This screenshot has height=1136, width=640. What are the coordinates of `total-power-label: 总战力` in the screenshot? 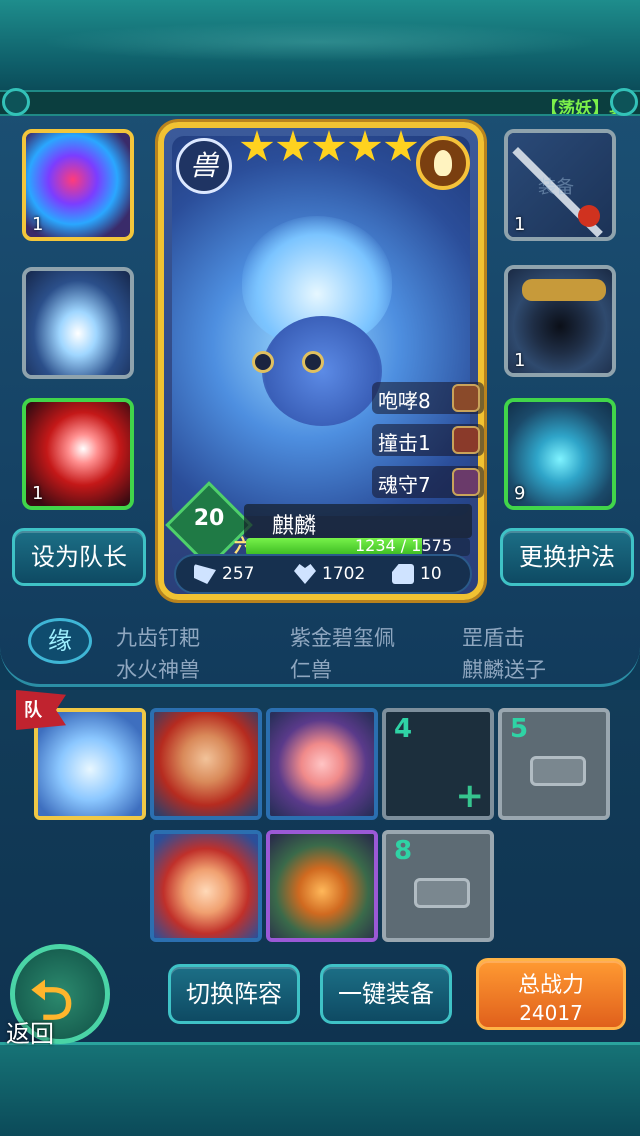 It's located at (550, 985).